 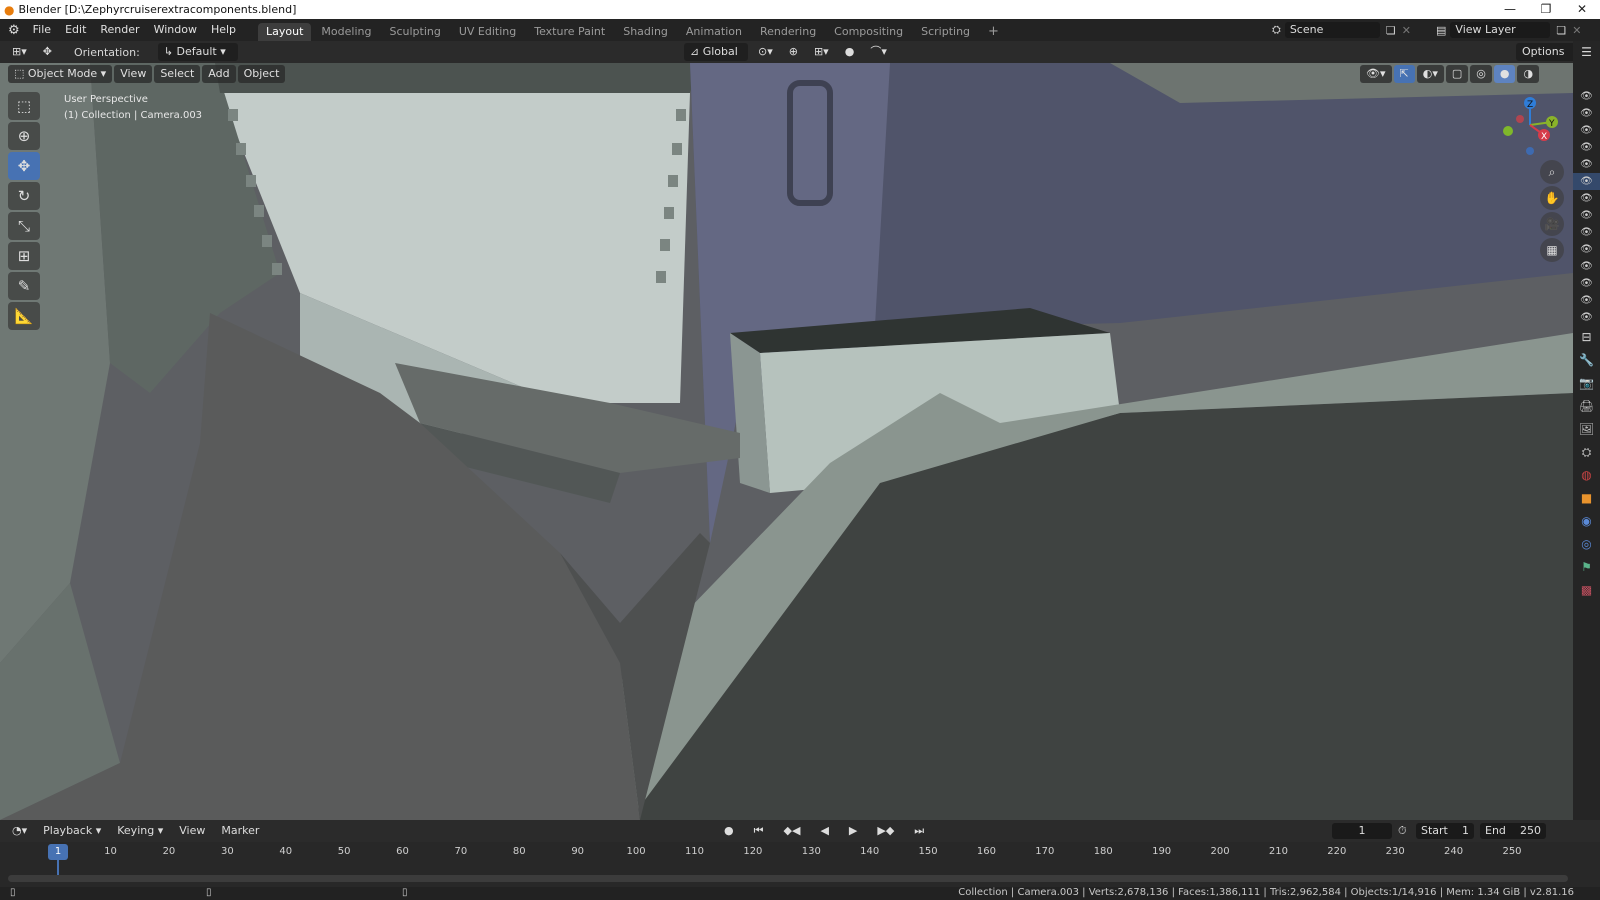 I want to click on tab-rendering: Rendering, so click(x=788, y=32).